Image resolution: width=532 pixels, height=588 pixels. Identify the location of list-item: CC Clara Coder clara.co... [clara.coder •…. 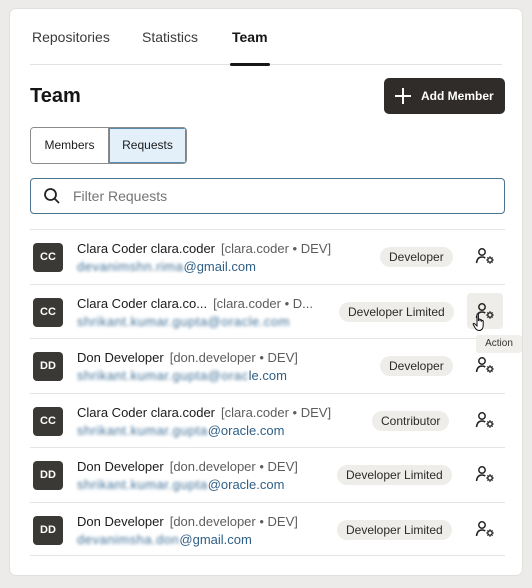
(267, 311).